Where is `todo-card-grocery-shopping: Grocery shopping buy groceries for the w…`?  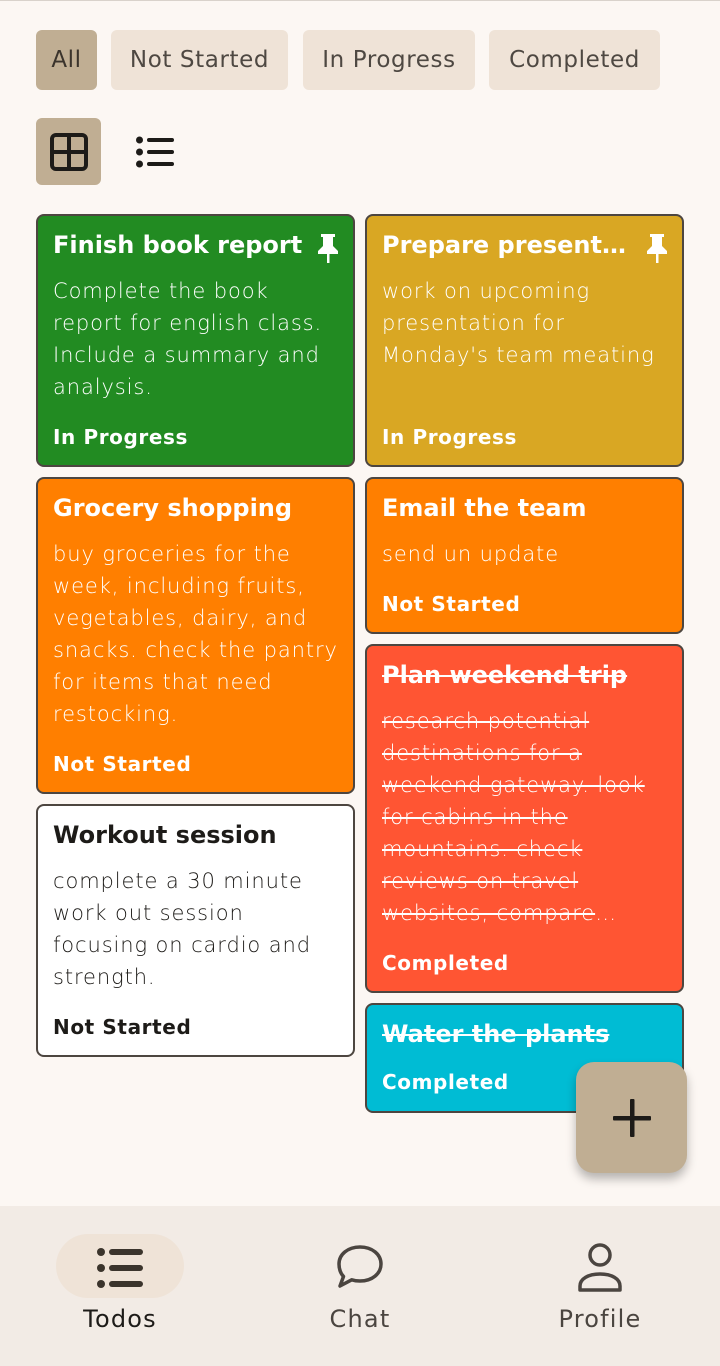
todo-card-grocery-shopping: Grocery shopping buy groceries for the w… is located at coordinates (195, 635).